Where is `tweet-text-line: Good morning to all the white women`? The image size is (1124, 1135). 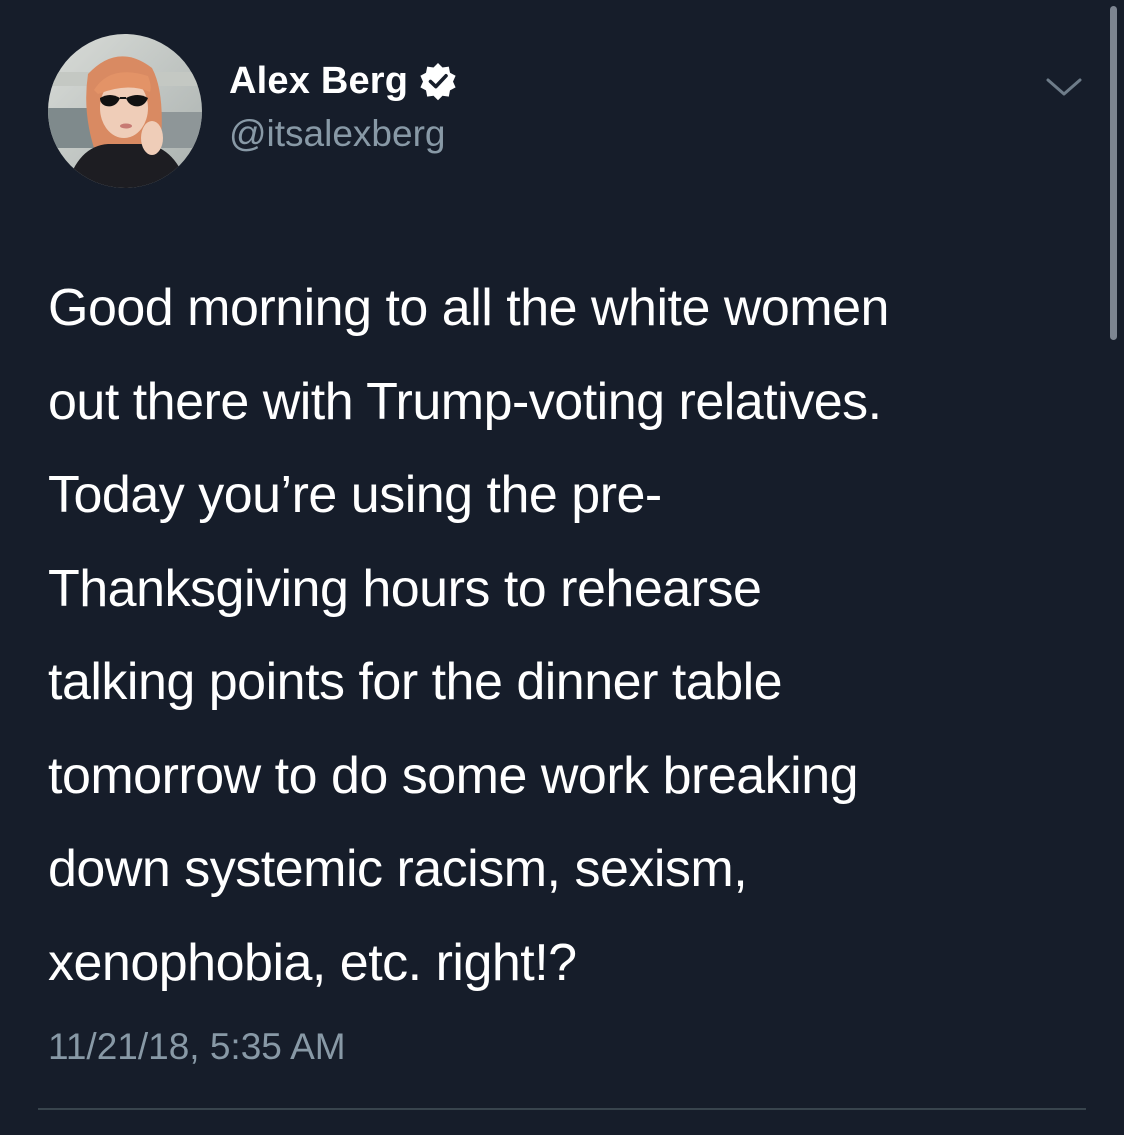
tweet-text-line: Good morning to all the white women is located at coordinates (468, 308).